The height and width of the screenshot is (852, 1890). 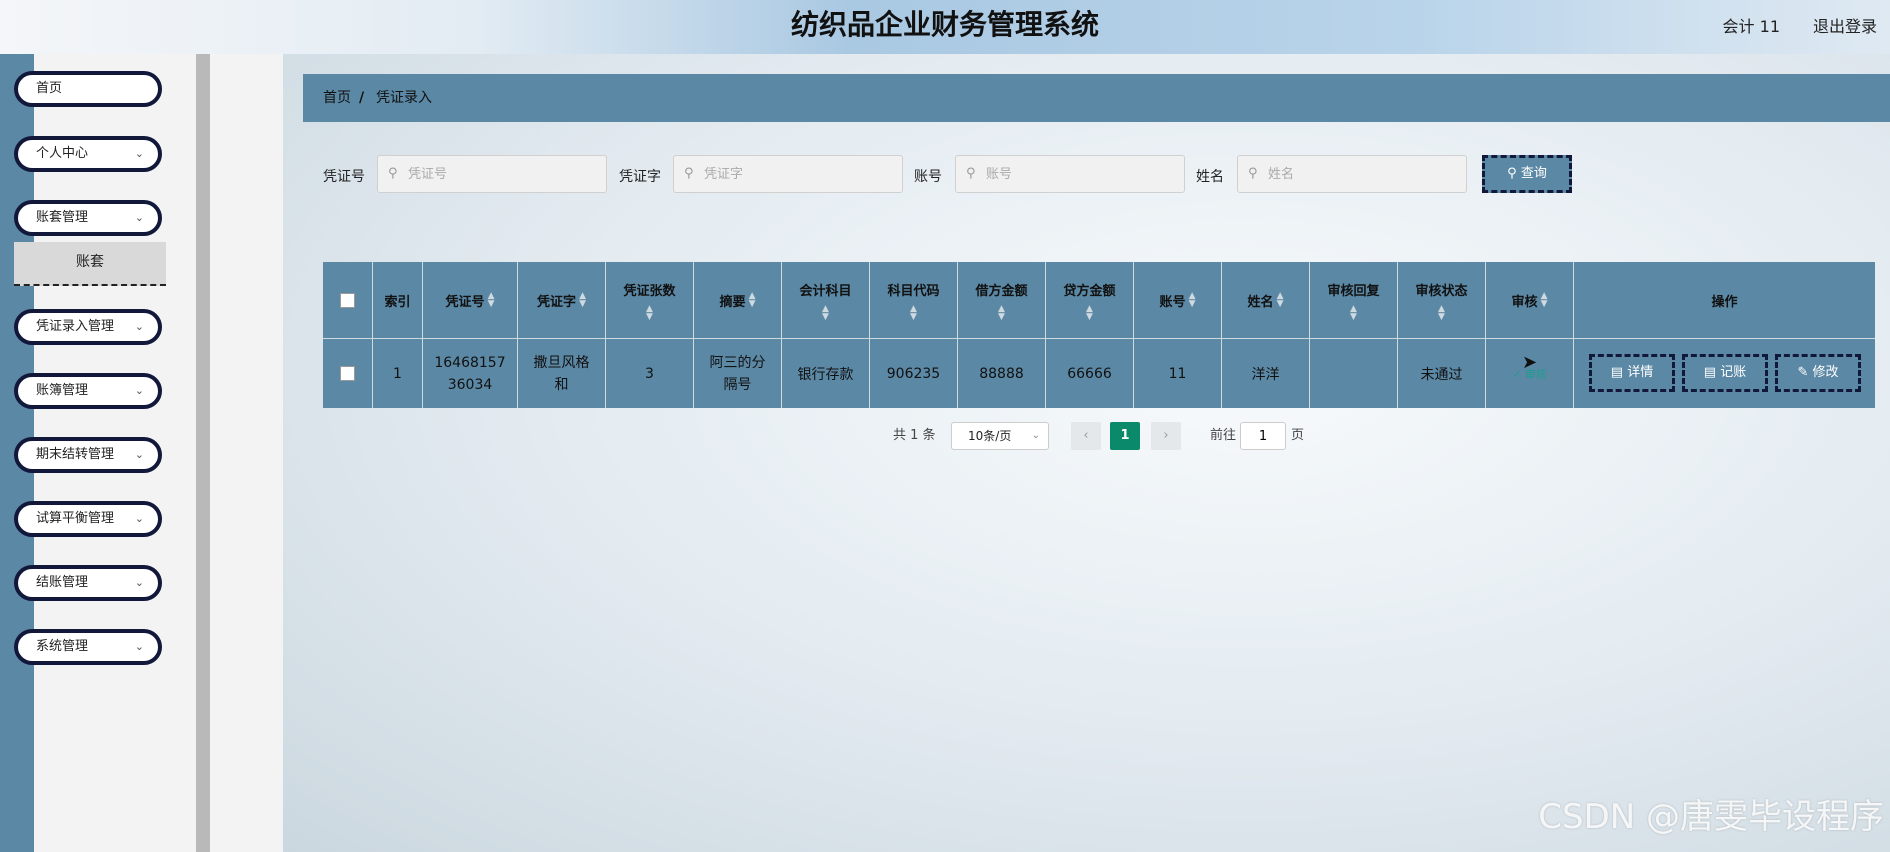 I want to click on sidebar-item-trial-balance: 试算平衡管理 ⌄, so click(x=88, y=519).